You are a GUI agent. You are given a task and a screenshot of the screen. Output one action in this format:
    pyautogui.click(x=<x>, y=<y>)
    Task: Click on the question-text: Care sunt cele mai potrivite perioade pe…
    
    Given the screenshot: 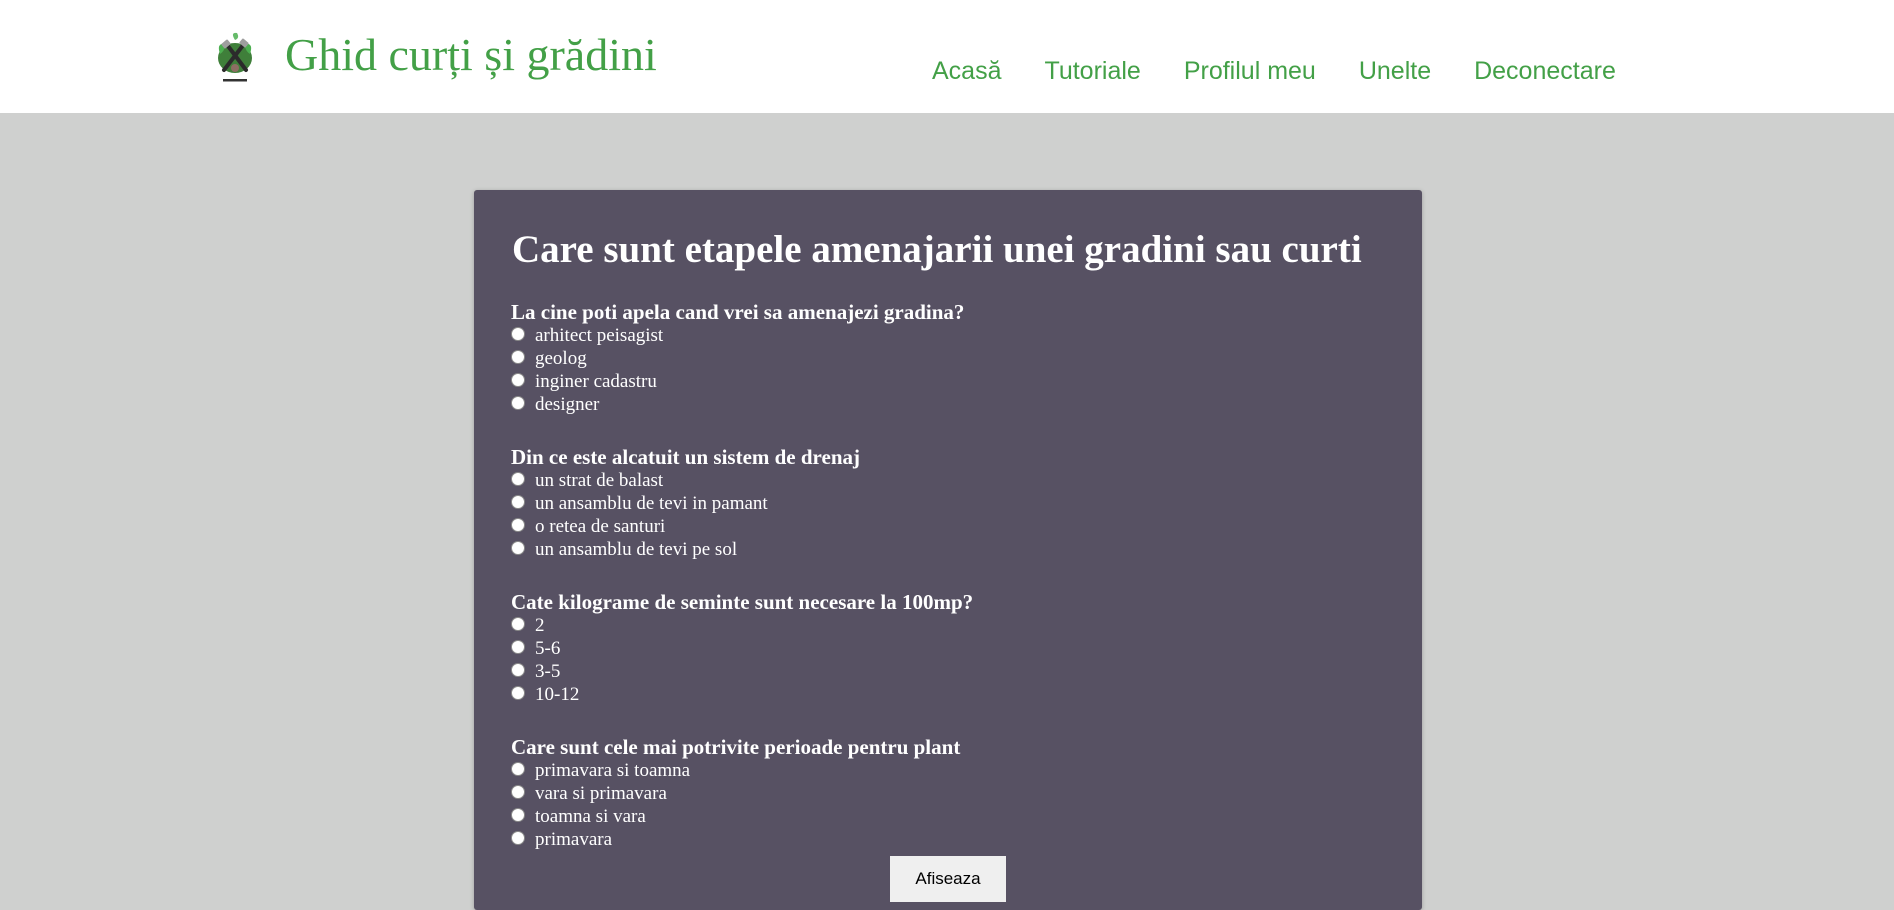 What is the action you would take?
    pyautogui.click(x=736, y=747)
    